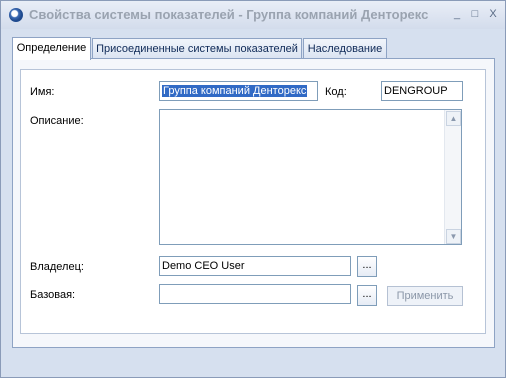  Describe the element at coordinates (345, 48) in the screenshot. I see `tab-inheritance: Наследование` at that location.